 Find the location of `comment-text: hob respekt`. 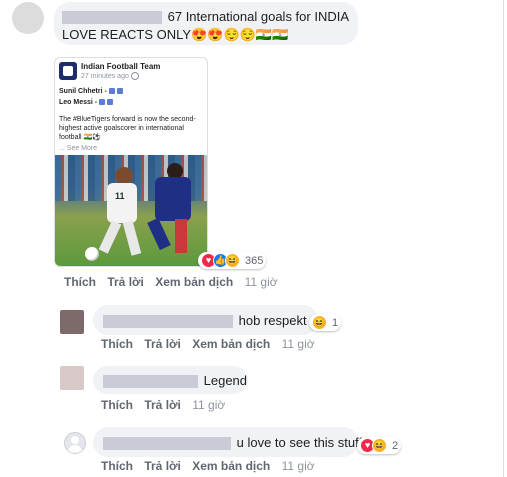

comment-text: hob respekt is located at coordinates (272, 320).